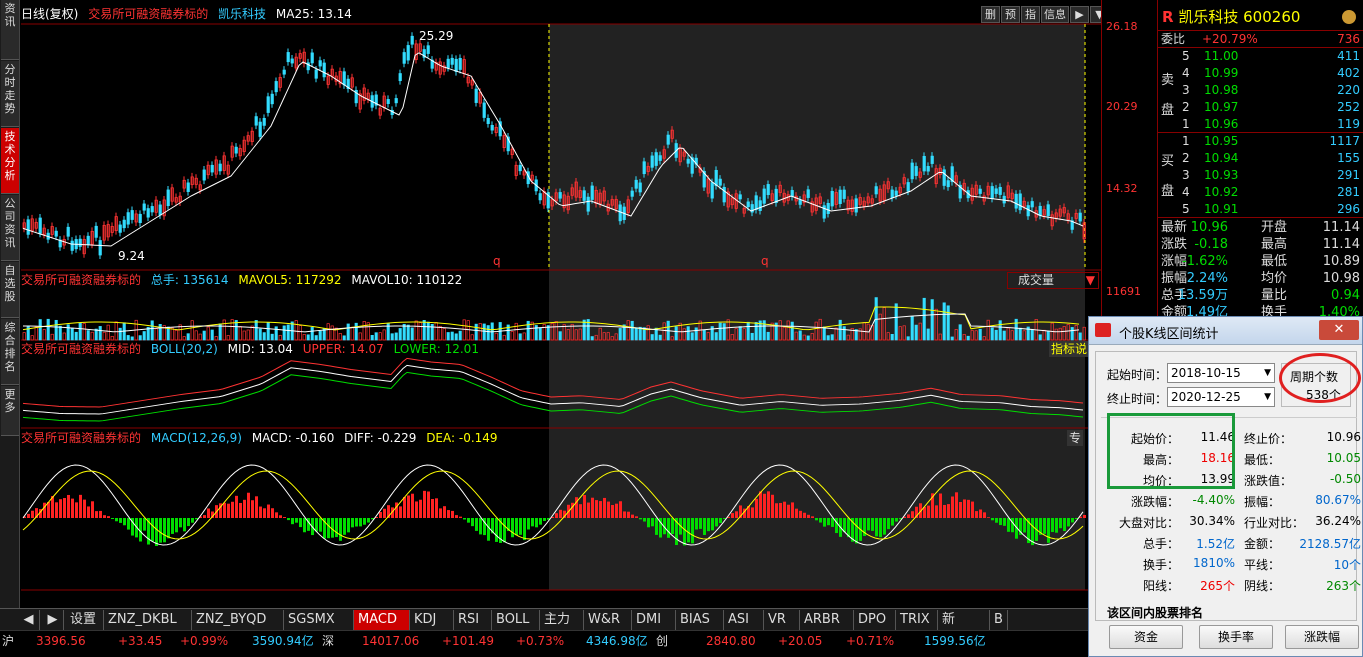 The image size is (1363, 657). I want to click on indicator-tab: KDJ, so click(432, 620).